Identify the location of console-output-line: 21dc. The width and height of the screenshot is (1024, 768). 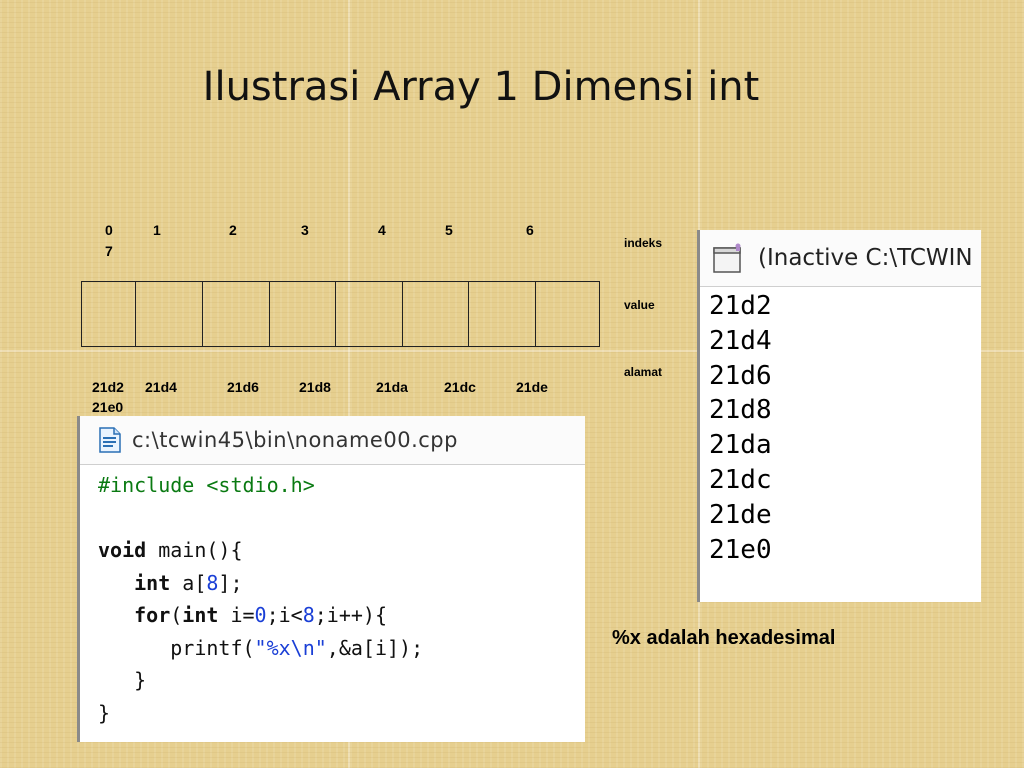
(740, 479).